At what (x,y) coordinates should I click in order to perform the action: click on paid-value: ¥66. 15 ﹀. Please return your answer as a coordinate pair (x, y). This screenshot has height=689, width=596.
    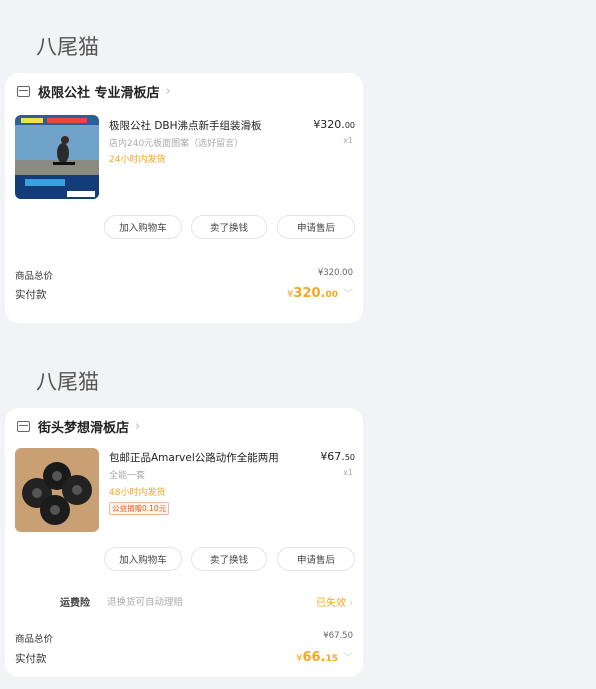
    Looking at the image, I should click on (324, 657).